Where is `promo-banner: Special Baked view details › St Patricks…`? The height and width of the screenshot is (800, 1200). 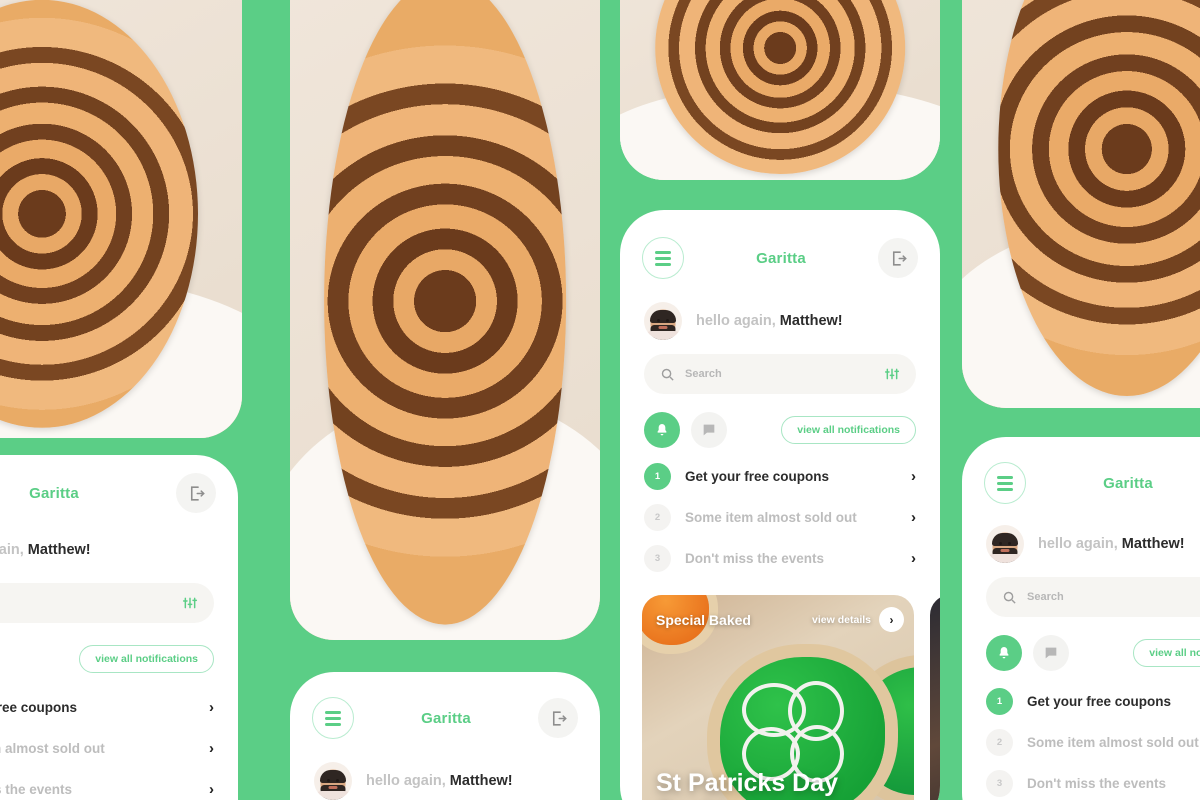 promo-banner: Special Baked view details › St Patricks… is located at coordinates (778, 697).